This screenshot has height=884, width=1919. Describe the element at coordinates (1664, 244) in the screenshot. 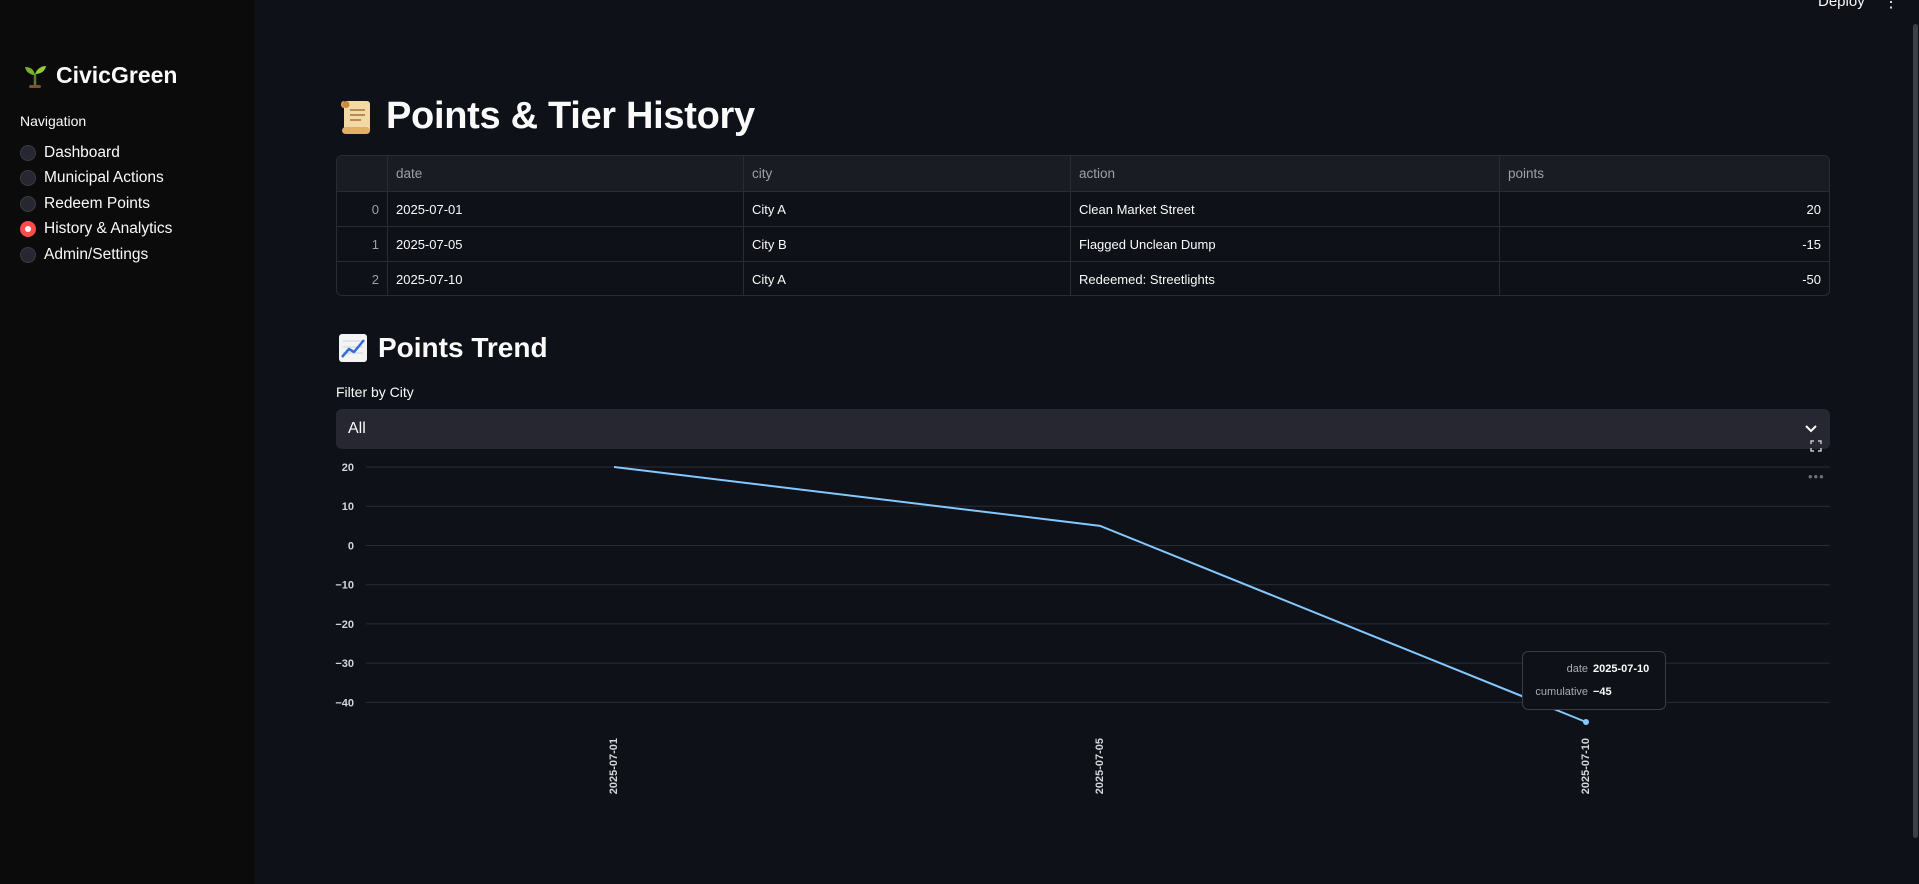

I see `table-cell-points: -15` at that location.